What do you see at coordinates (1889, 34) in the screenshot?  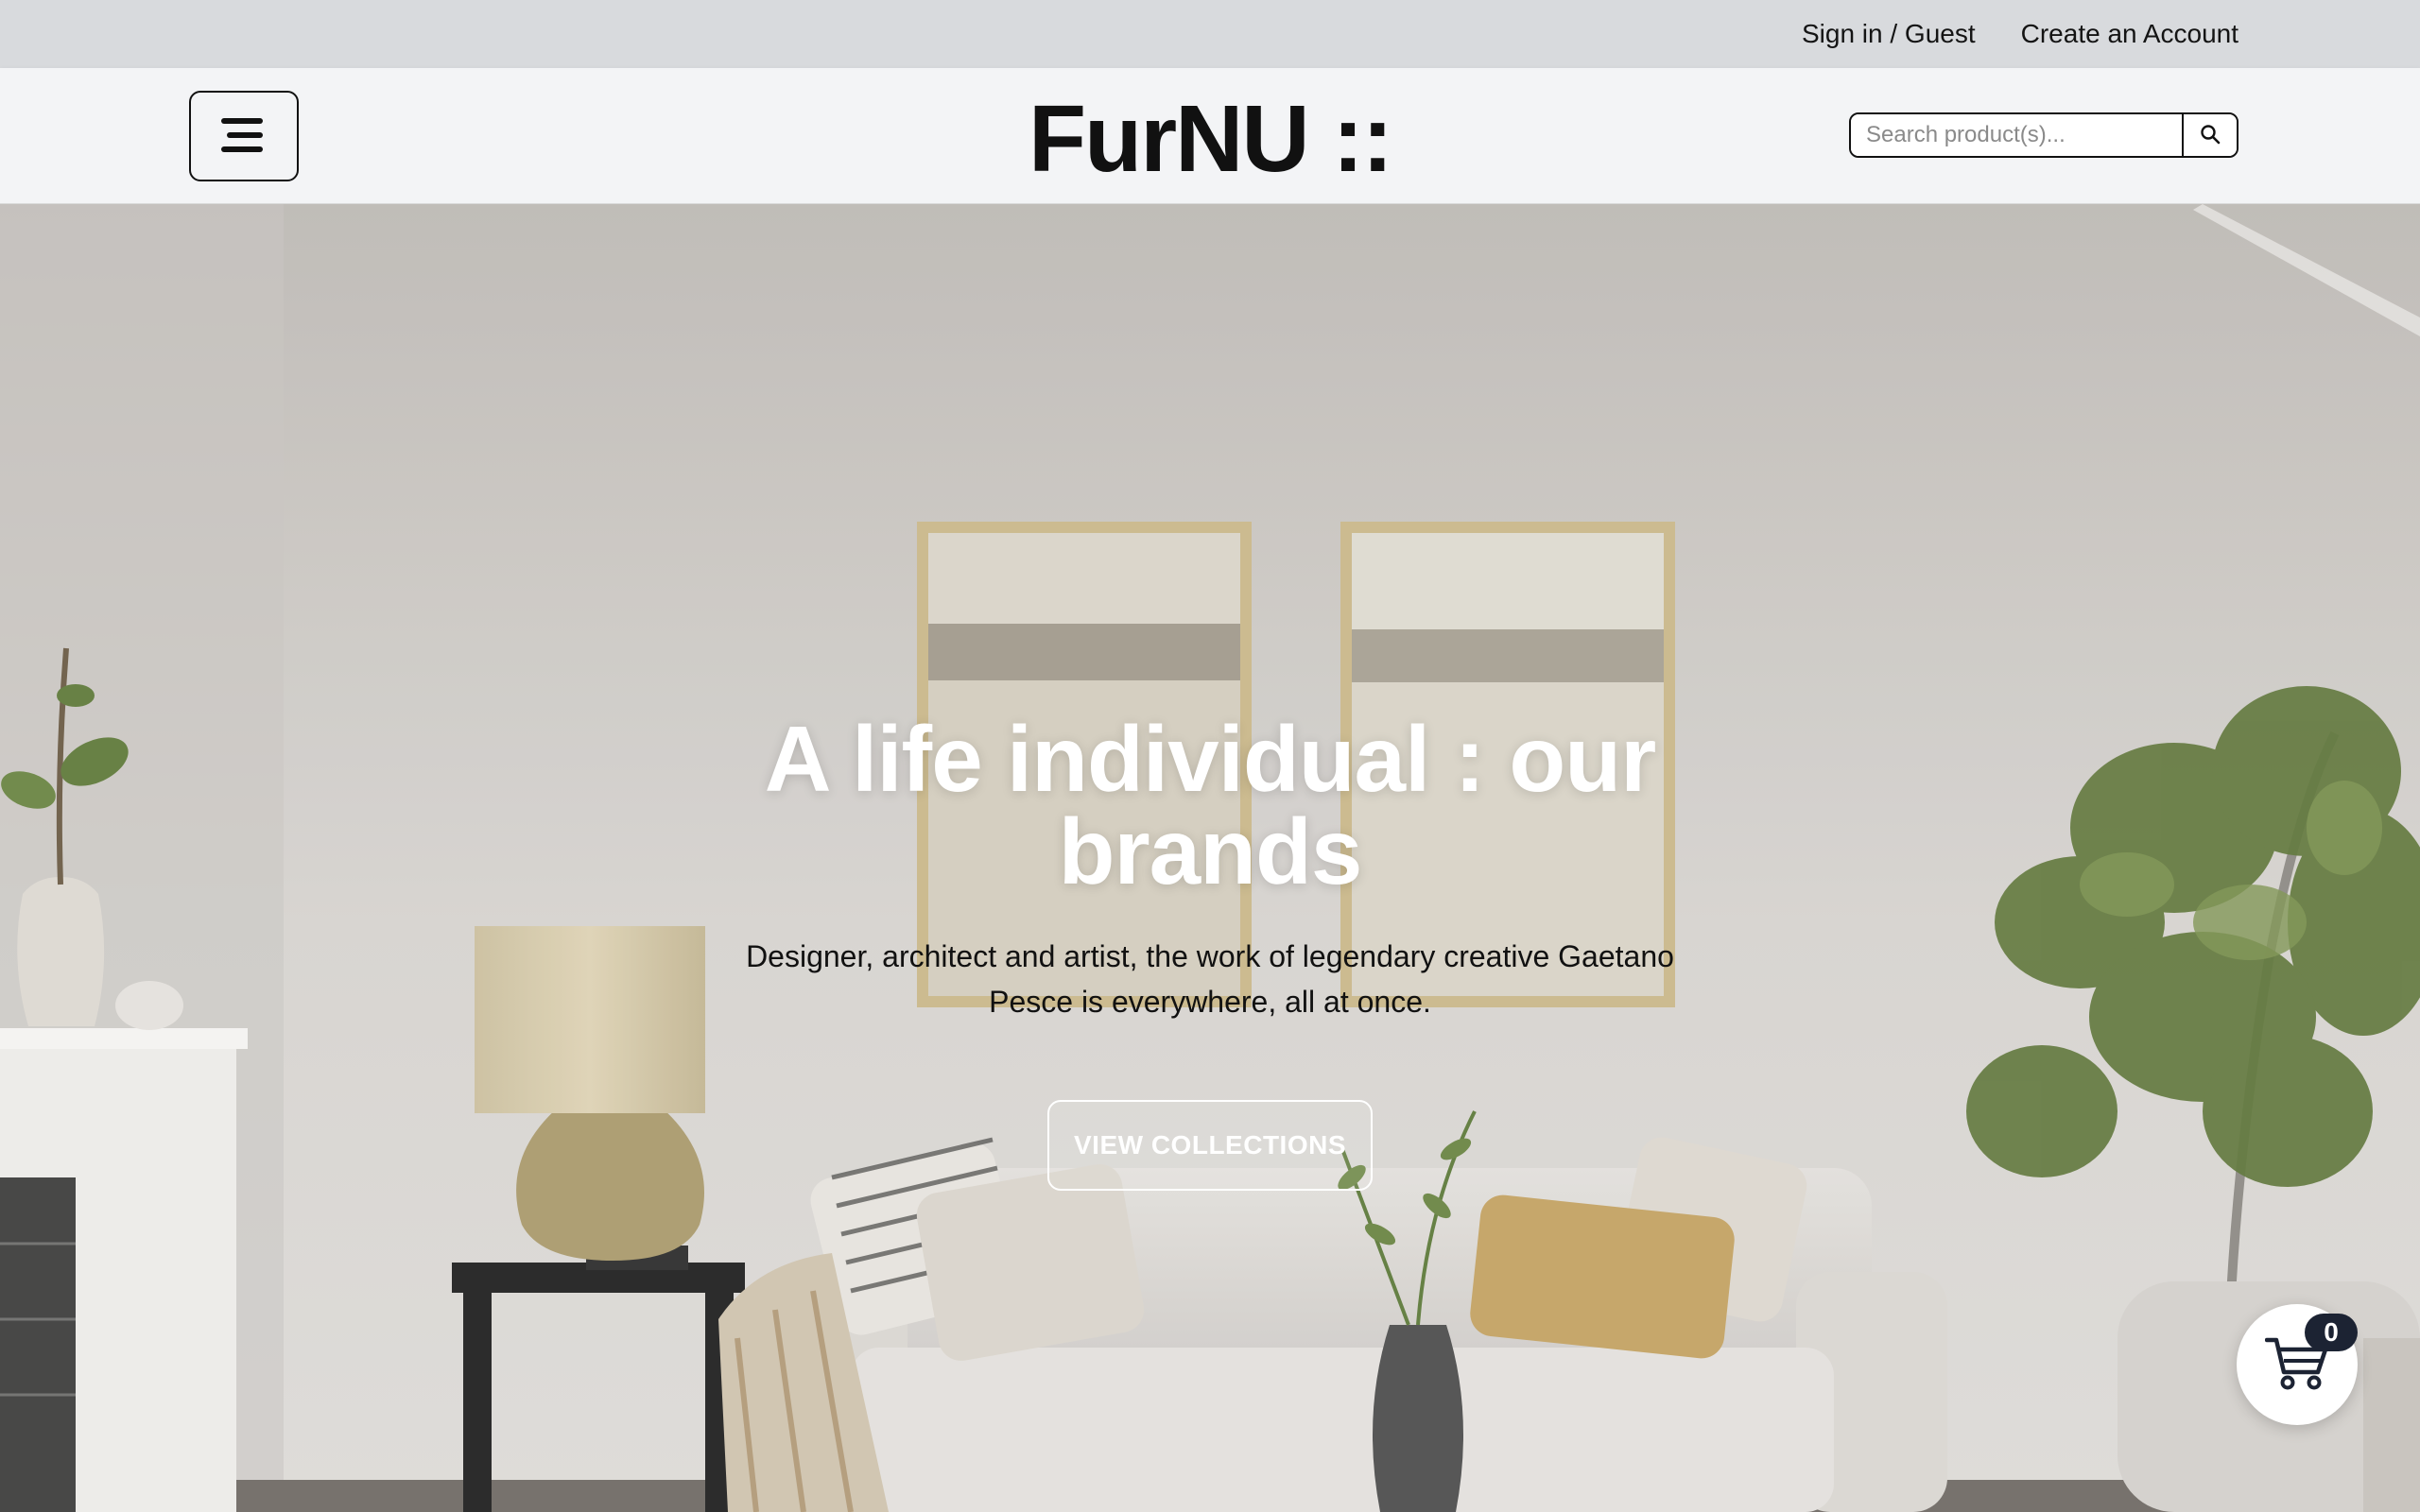 I see `sign-in-link: Sign in / Guest` at bounding box center [1889, 34].